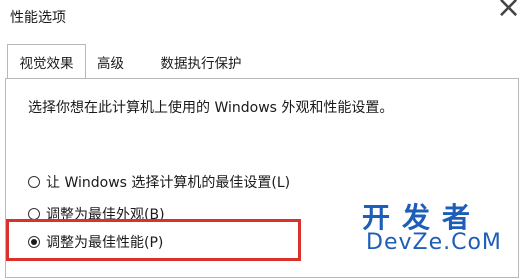  What do you see at coordinates (153, 240) in the screenshot?
I see `highlight-box` at bounding box center [153, 240].